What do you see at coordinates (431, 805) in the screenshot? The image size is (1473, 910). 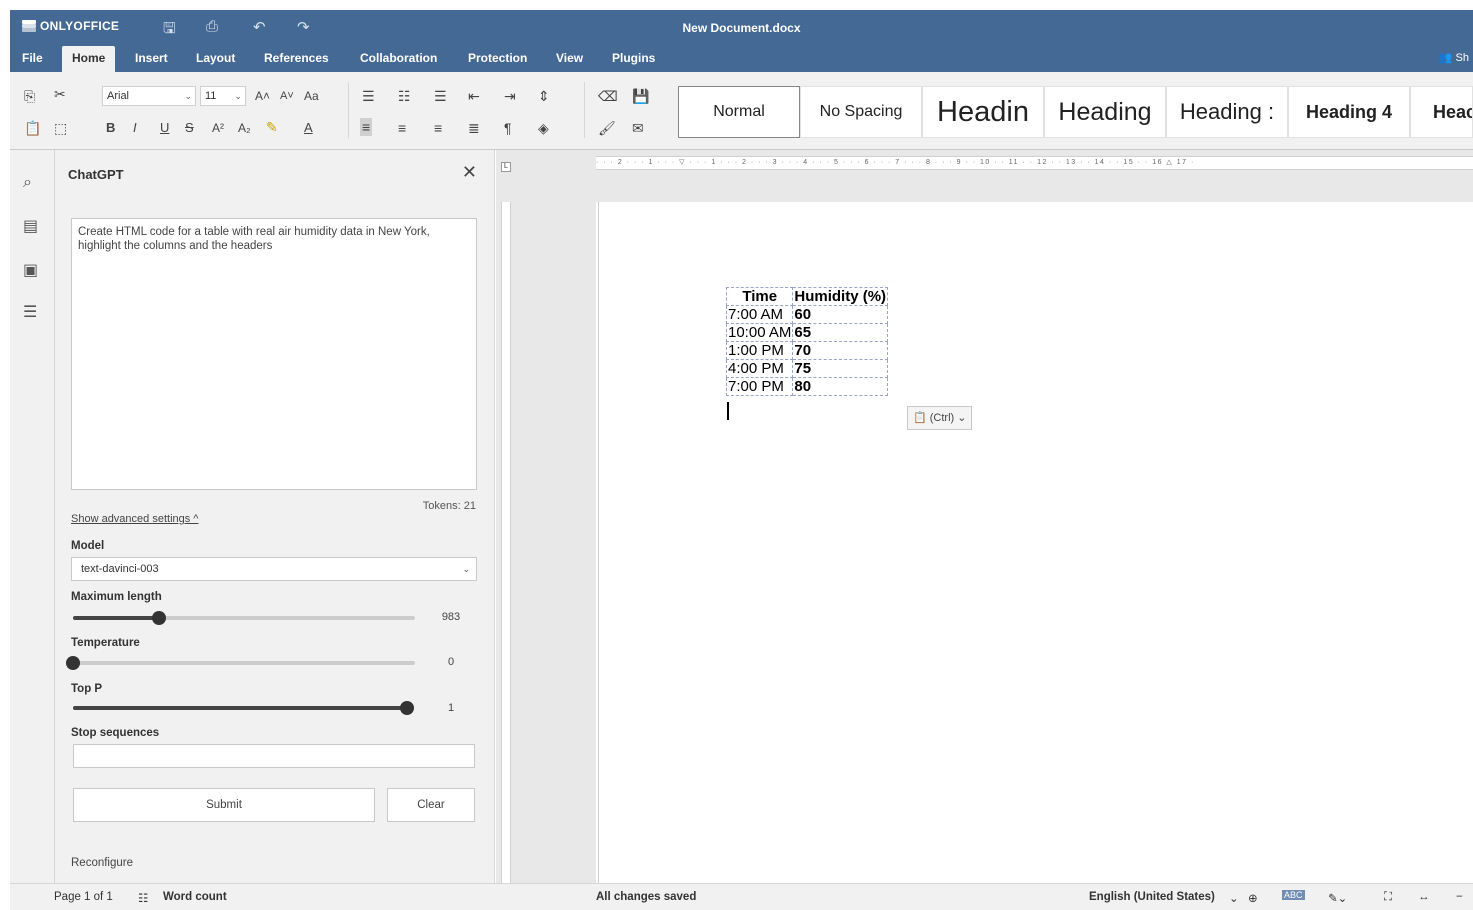 I see `clear-button: Clear` at bounding box center [431, 805].